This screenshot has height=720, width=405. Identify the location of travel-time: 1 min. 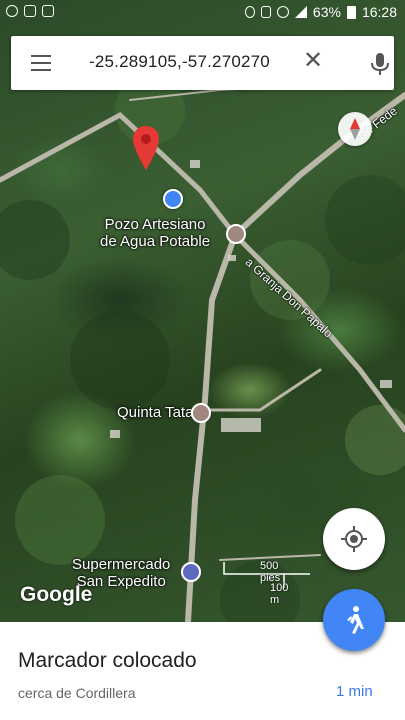
(354, 691).